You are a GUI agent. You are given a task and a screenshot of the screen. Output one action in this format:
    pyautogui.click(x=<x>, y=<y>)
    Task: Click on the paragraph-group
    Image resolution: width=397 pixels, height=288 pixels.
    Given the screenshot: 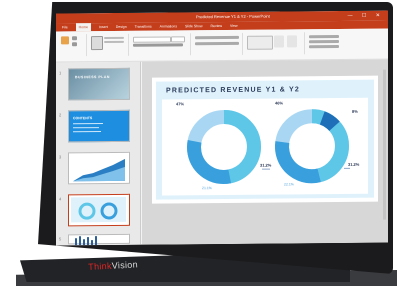 What is the action you would take?
    pyautogui.click(x=217, y=44)
    